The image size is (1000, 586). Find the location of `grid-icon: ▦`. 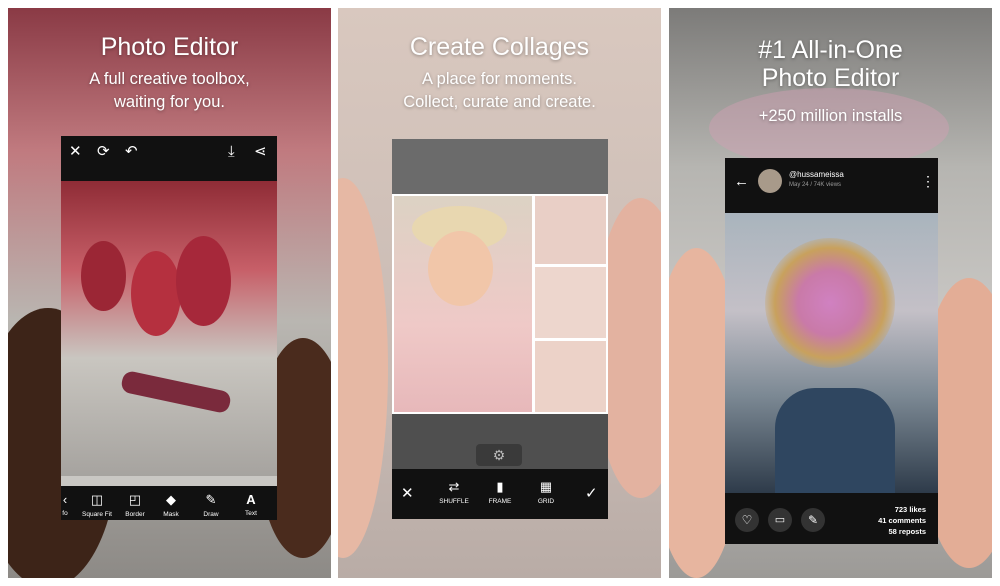

grid-icon: ▦ is located at coordinates (546, 486).